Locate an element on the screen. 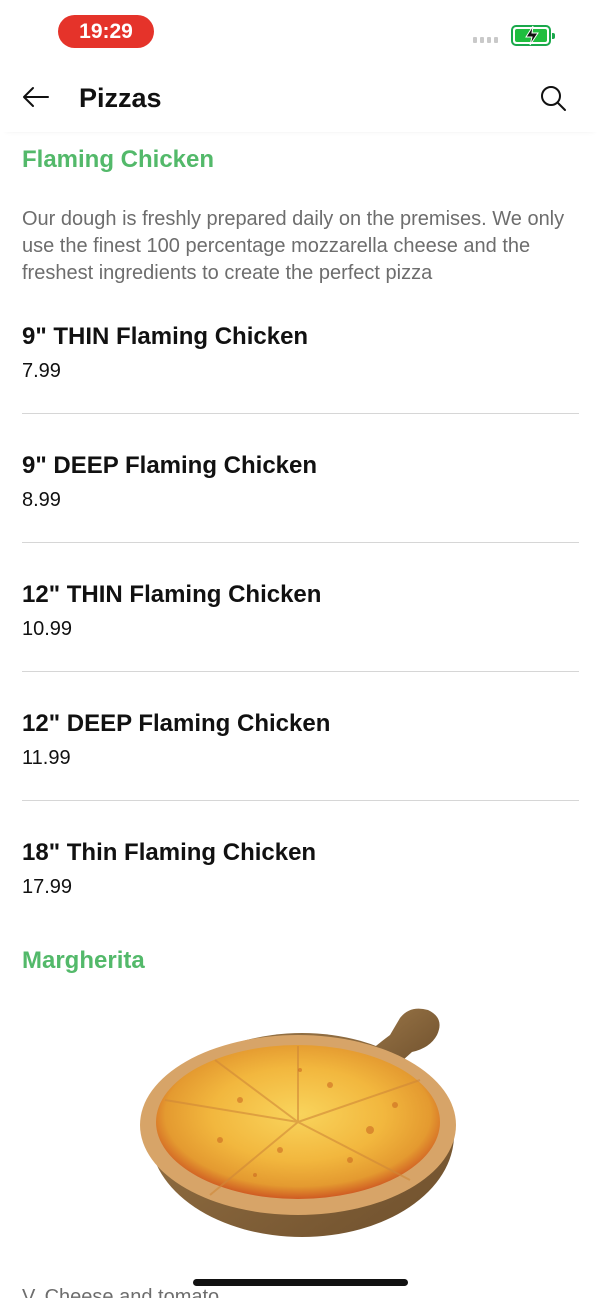 This screenshot has height=1298, width=600. menu-item-name: 12" THIN Flaming Chicken is located at coordinates (172, 594).